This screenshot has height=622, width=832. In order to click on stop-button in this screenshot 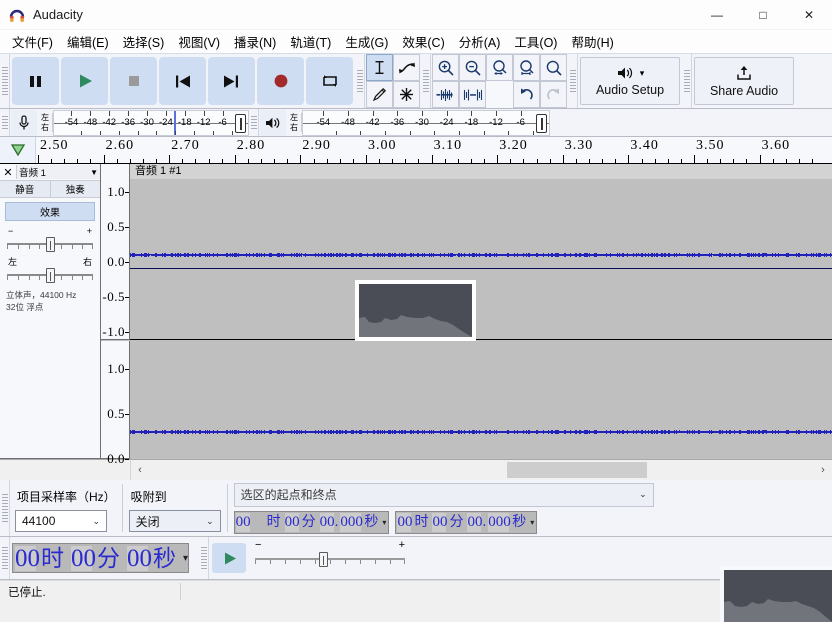, I will do `click(133, 81)`.